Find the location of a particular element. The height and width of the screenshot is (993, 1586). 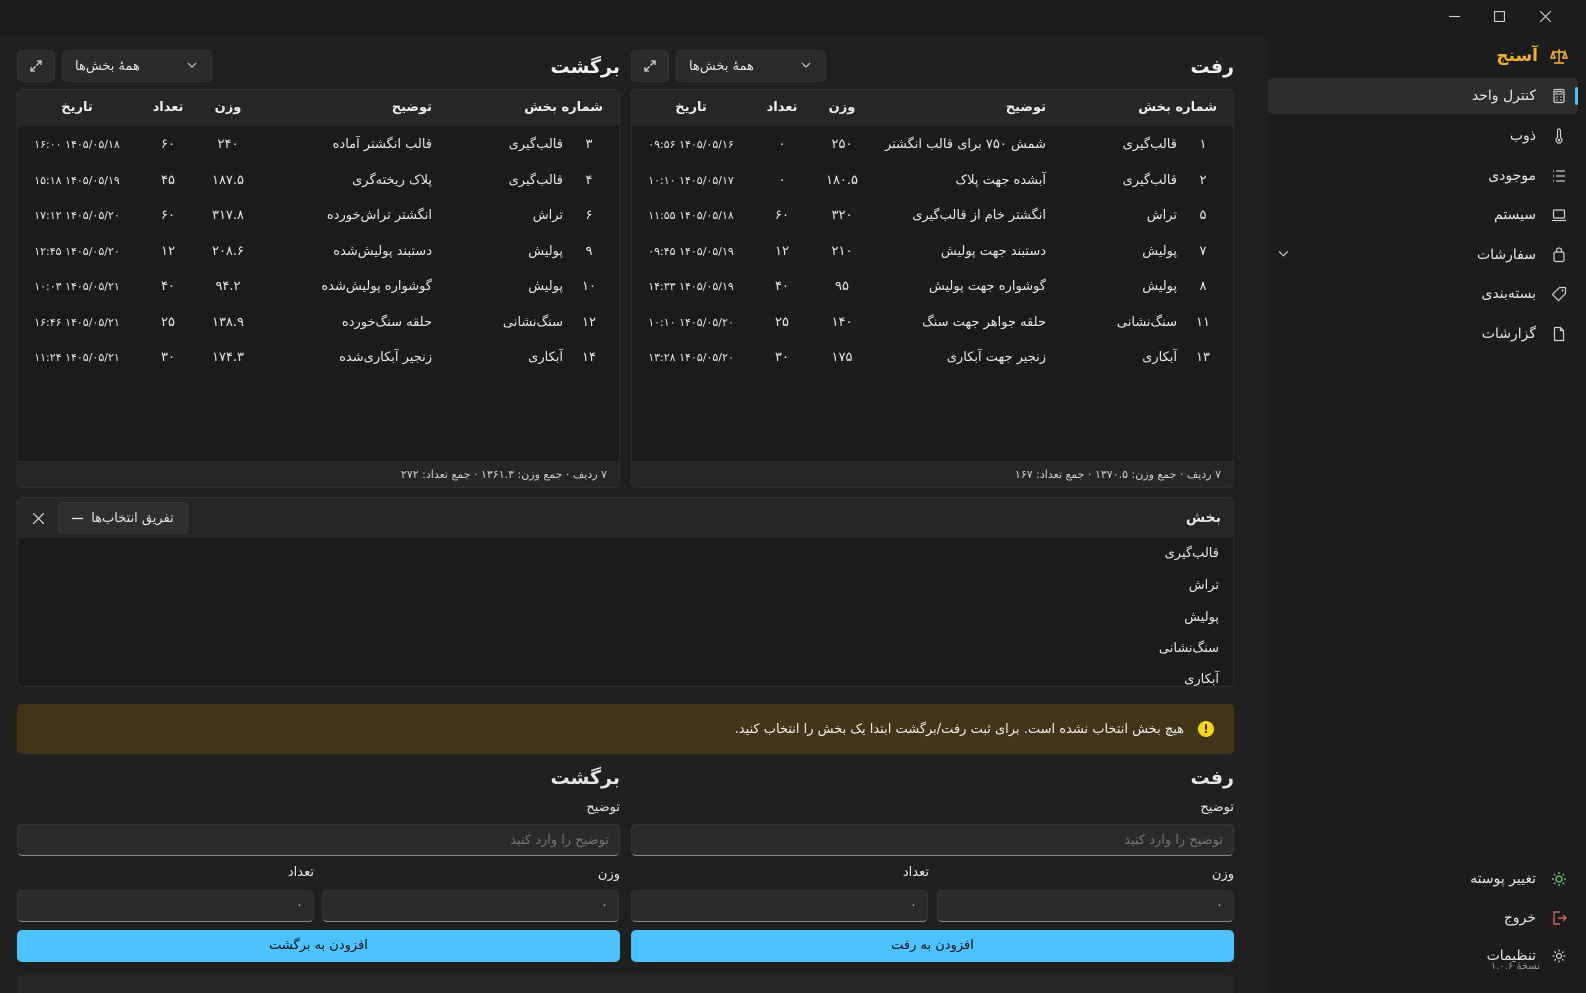

add-to-returning-button: افزودن به برگشت is located at coordinates (318, 946).